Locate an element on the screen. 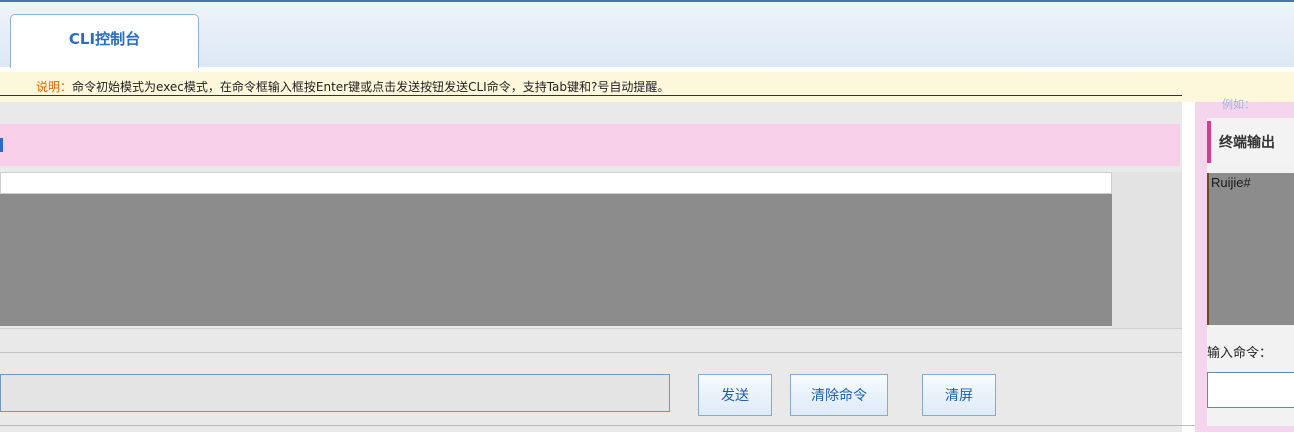 Image resolution: width=1294 pixels, height=432 pixels. clear-command-button: 清除命令 is located at coordinates (839, 395).